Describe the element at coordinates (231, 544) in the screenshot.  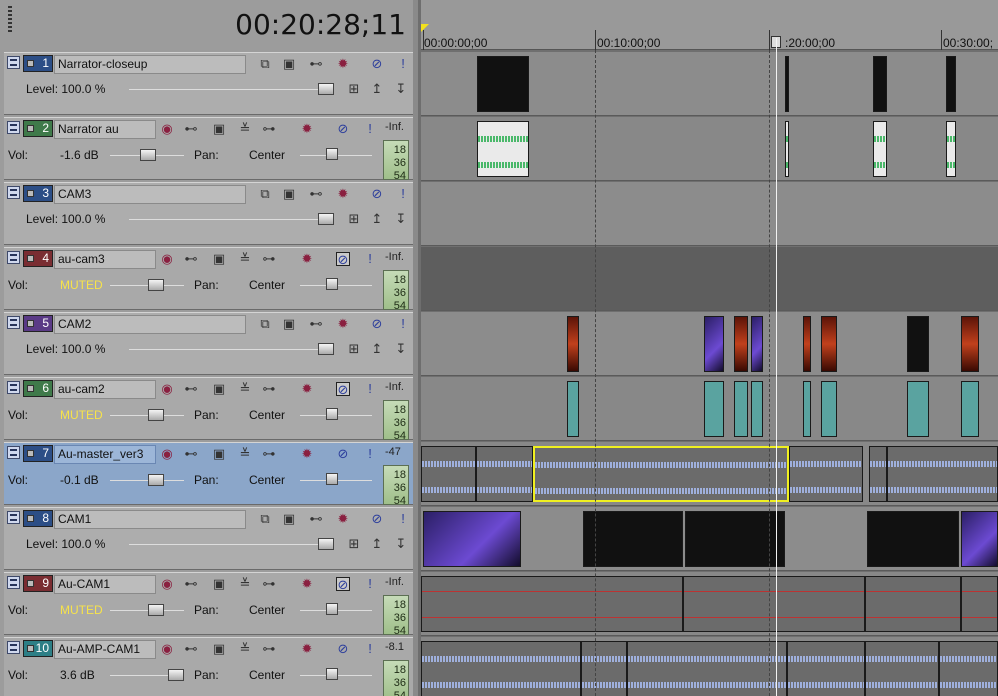
I see `level-slider-track` at that location.